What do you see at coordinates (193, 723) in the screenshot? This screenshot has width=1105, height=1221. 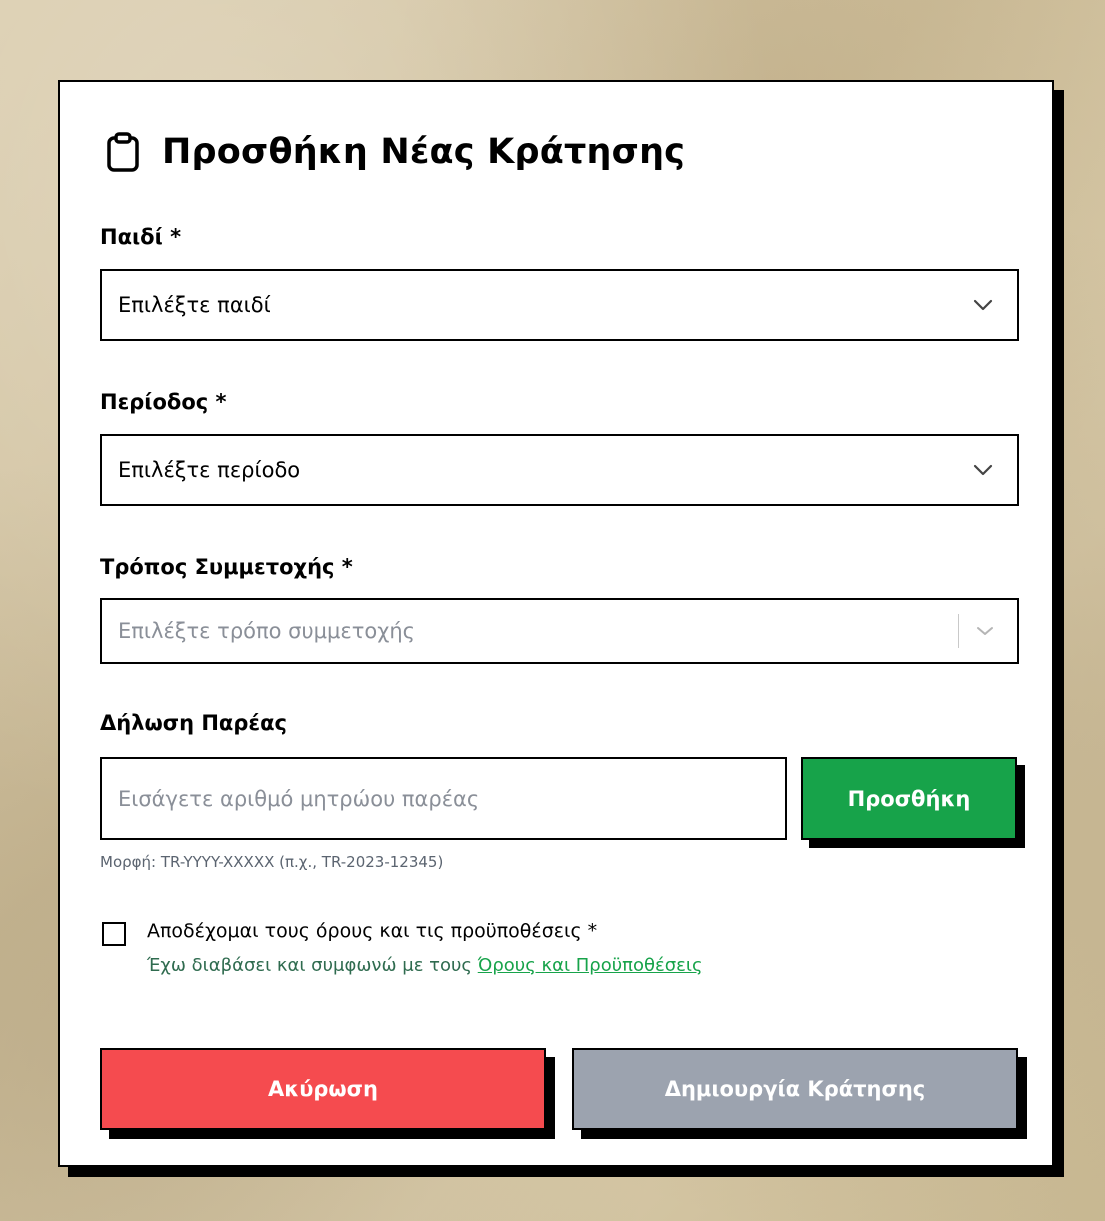 I see `group-label: Δήλωση Παρέας` at bounding box center [193, 723].